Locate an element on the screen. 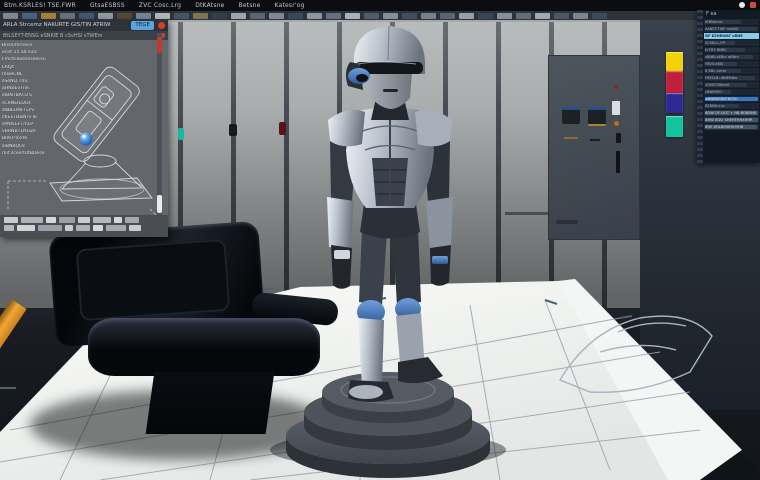  properties-row: tEBNmrnL is located at coordinates (731, 22).